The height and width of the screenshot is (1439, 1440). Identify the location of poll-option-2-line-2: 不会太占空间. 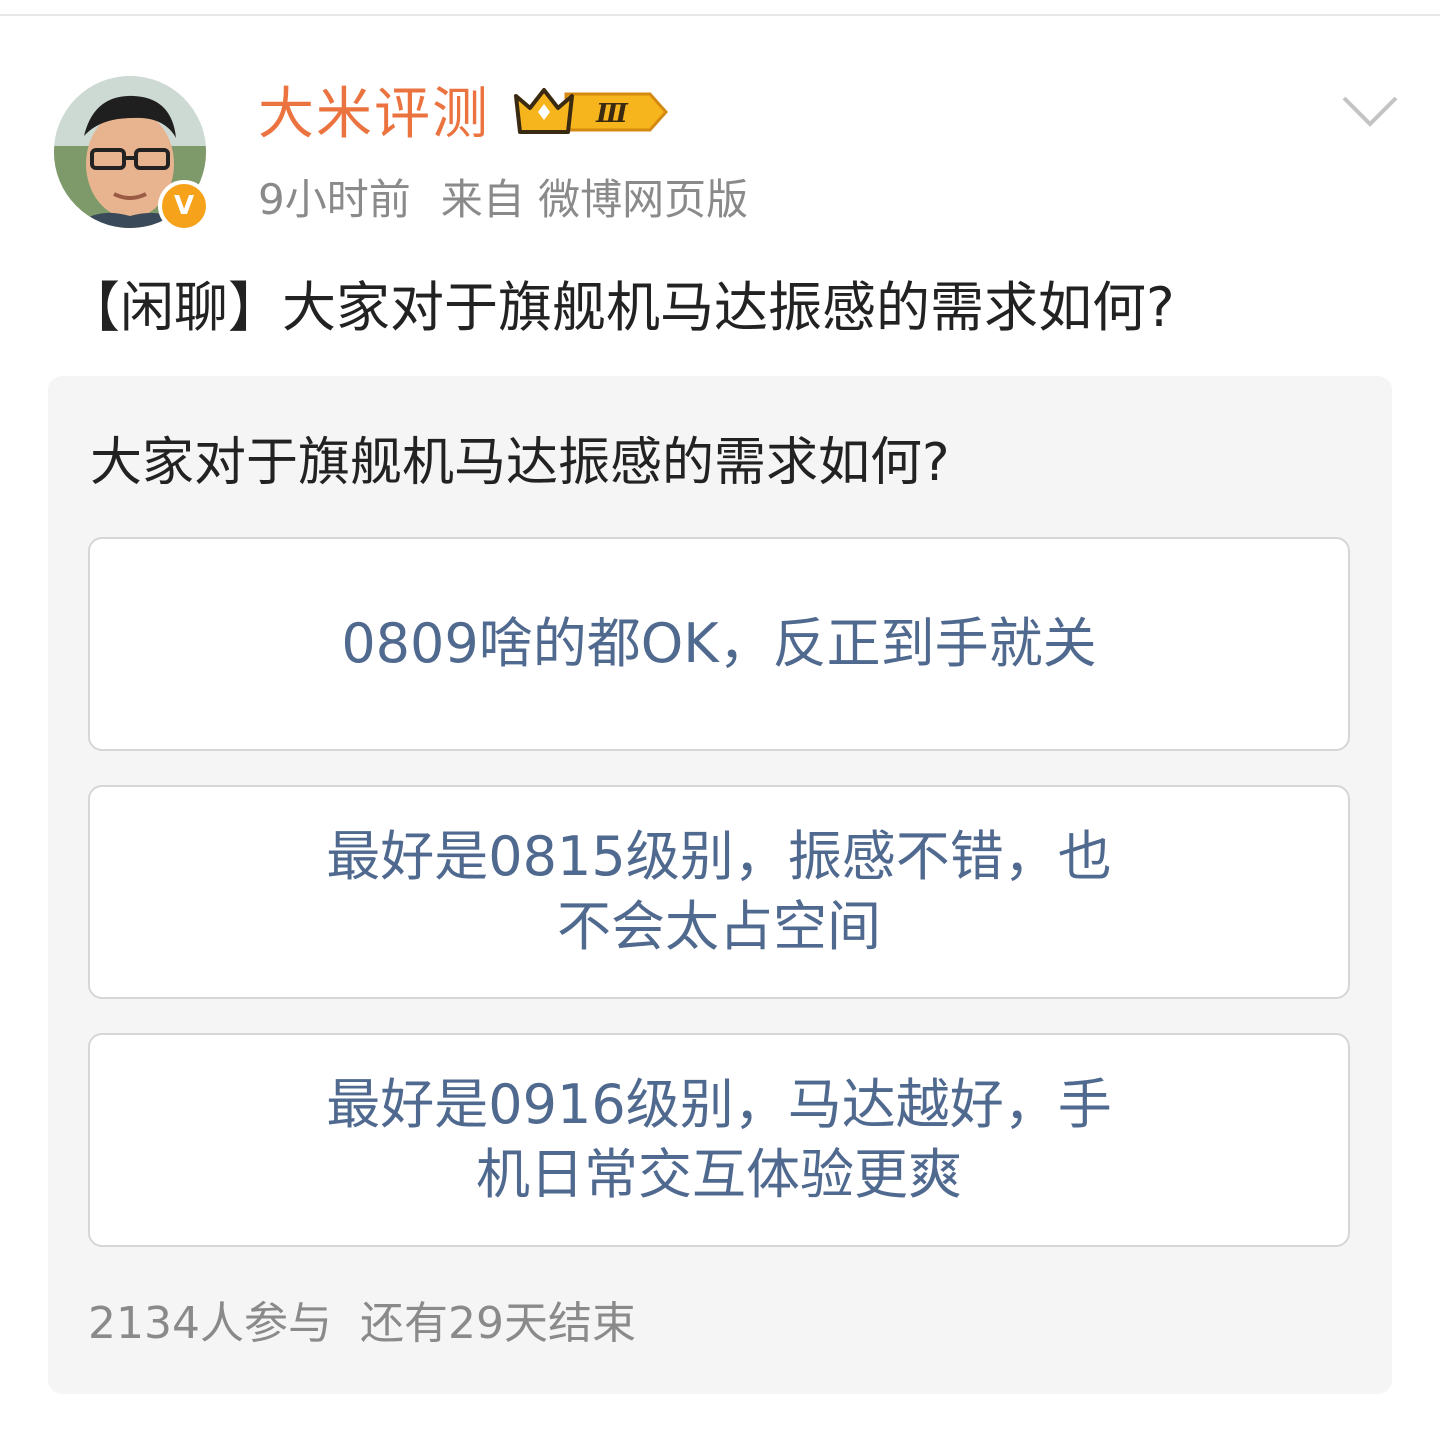
(719, 926).